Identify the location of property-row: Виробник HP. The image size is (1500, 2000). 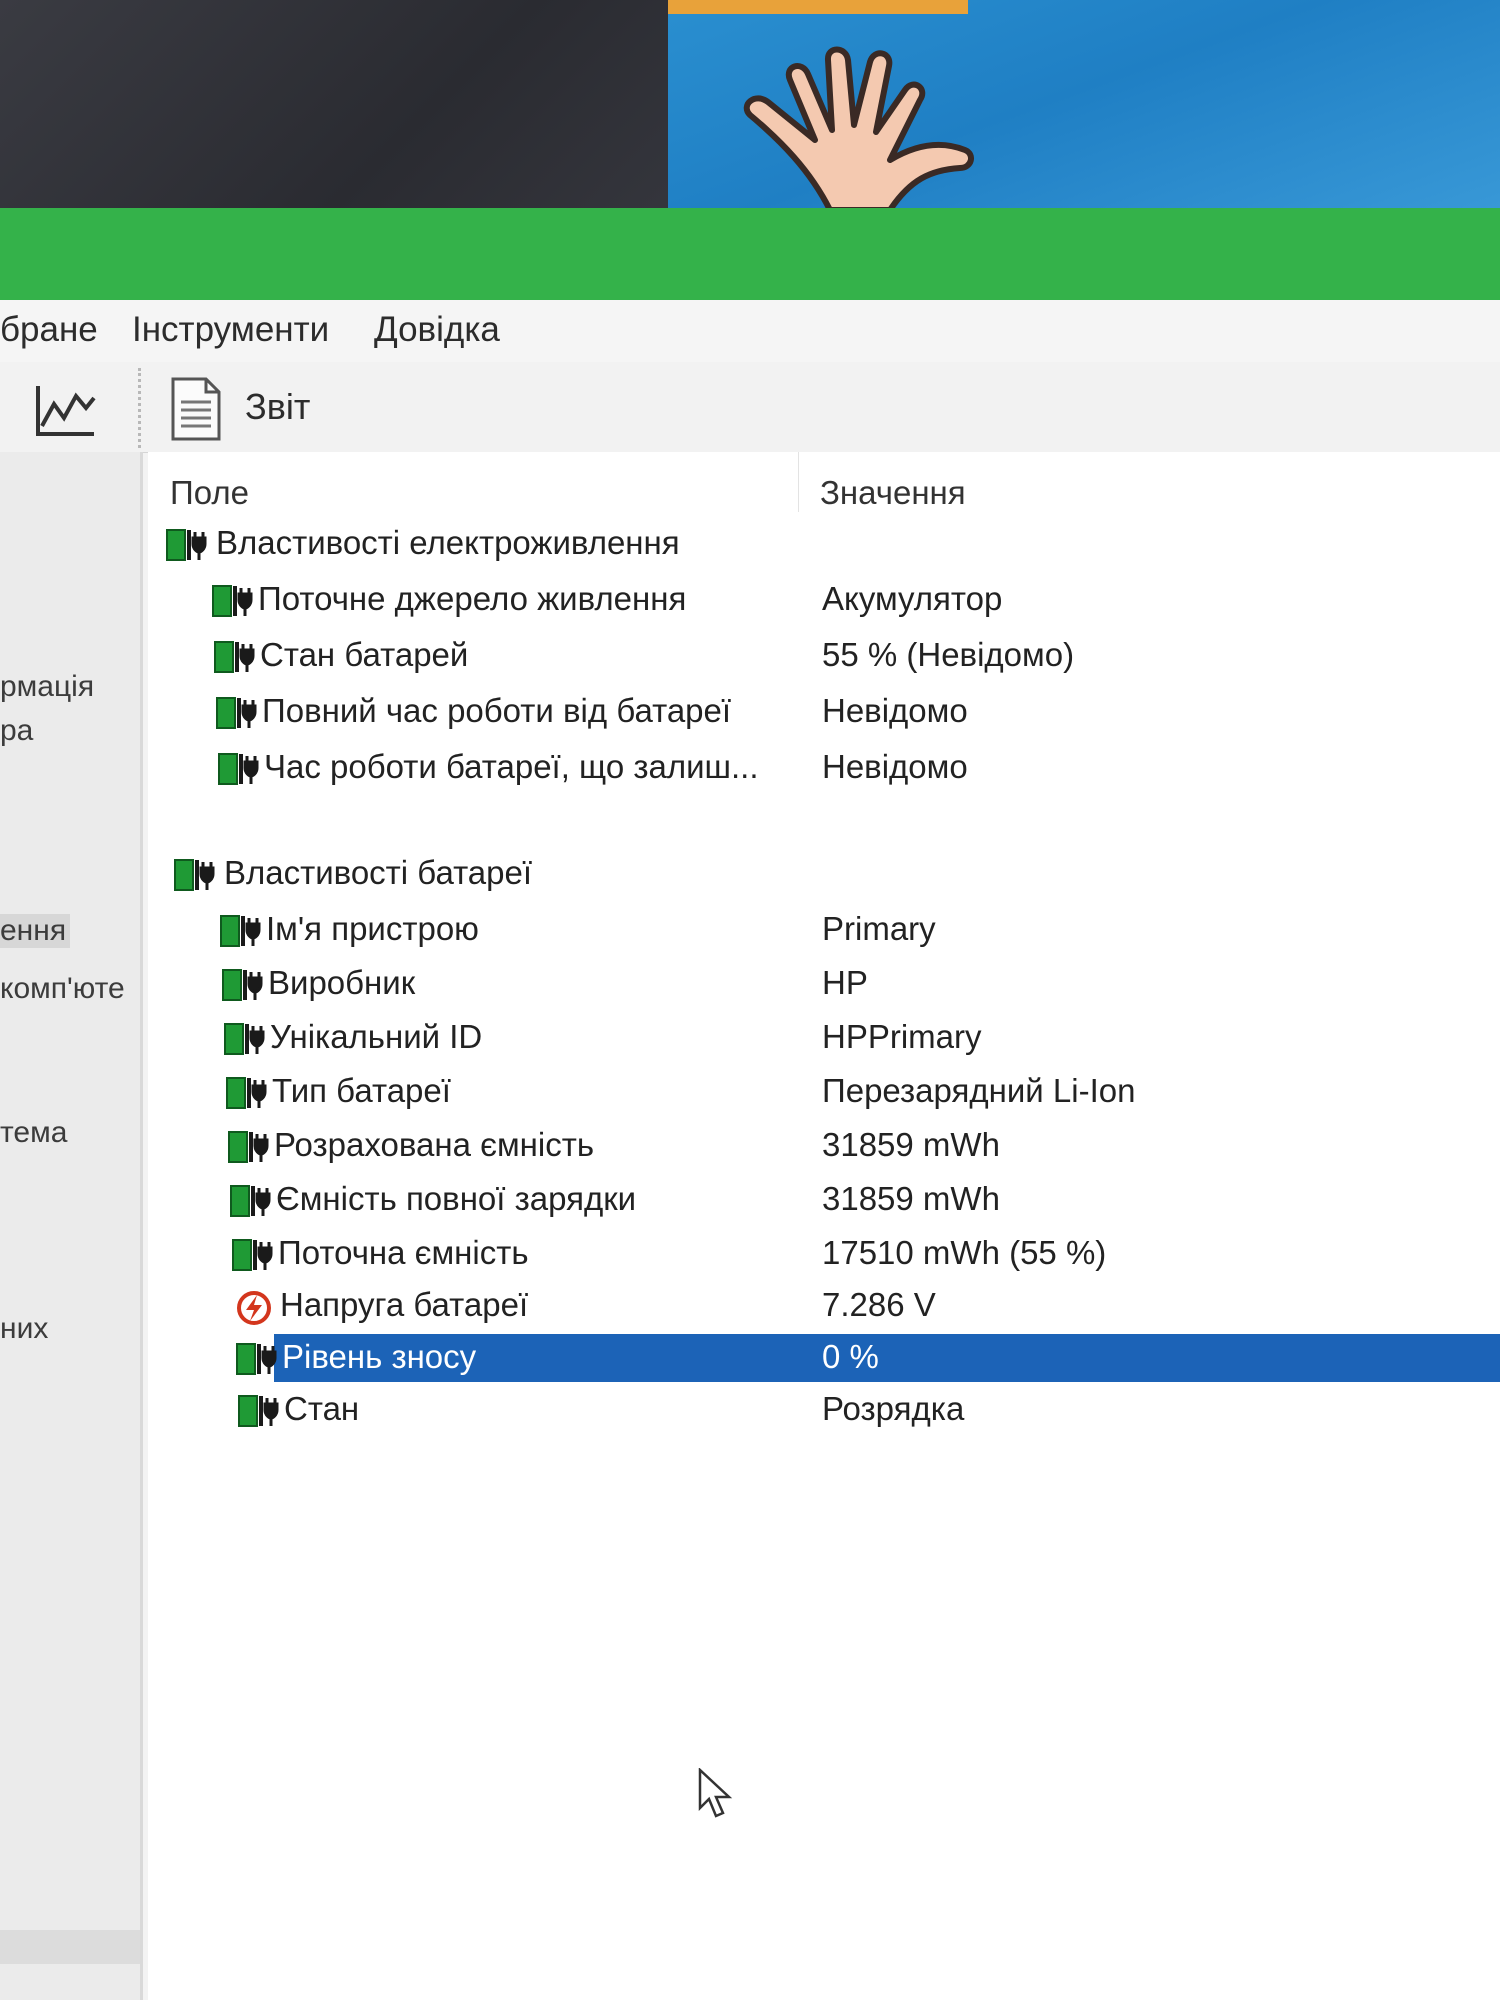
(824, 984).